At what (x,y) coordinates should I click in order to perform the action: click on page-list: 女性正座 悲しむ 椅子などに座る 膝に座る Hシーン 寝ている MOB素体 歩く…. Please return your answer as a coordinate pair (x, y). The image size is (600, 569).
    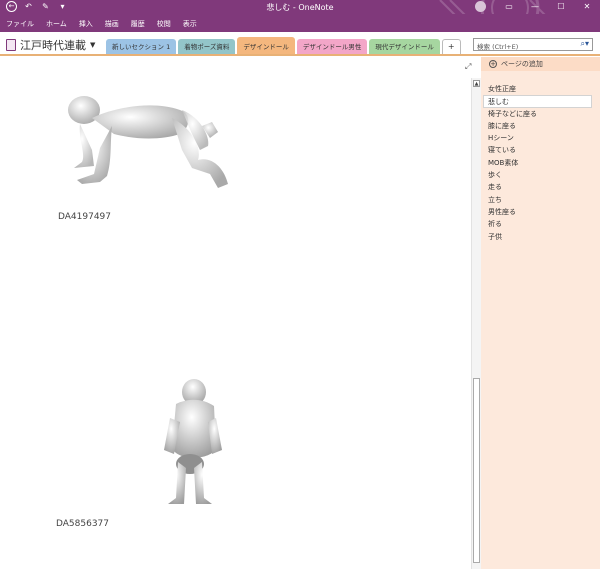
    Looking at the image, I should click on (540, 163).